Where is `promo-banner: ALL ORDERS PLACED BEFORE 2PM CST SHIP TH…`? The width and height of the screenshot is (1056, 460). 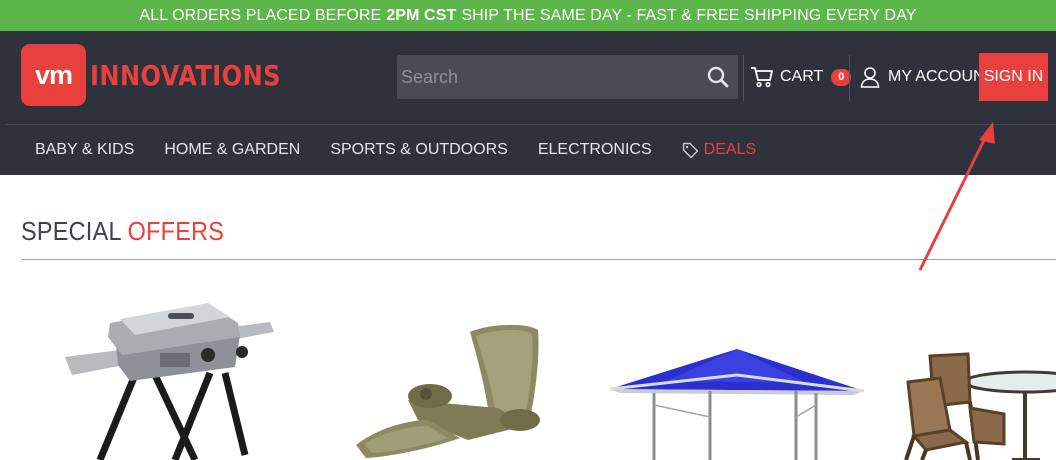
promo-banner: ALL ORDERS PLACED BEFORE 2PM CST SHIP TH… is located at coordinates (528, 15).